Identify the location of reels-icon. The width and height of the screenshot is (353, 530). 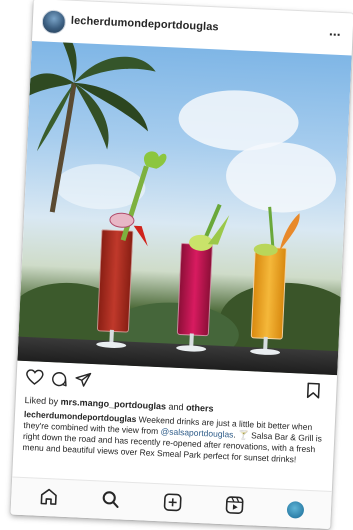
(235, 505).